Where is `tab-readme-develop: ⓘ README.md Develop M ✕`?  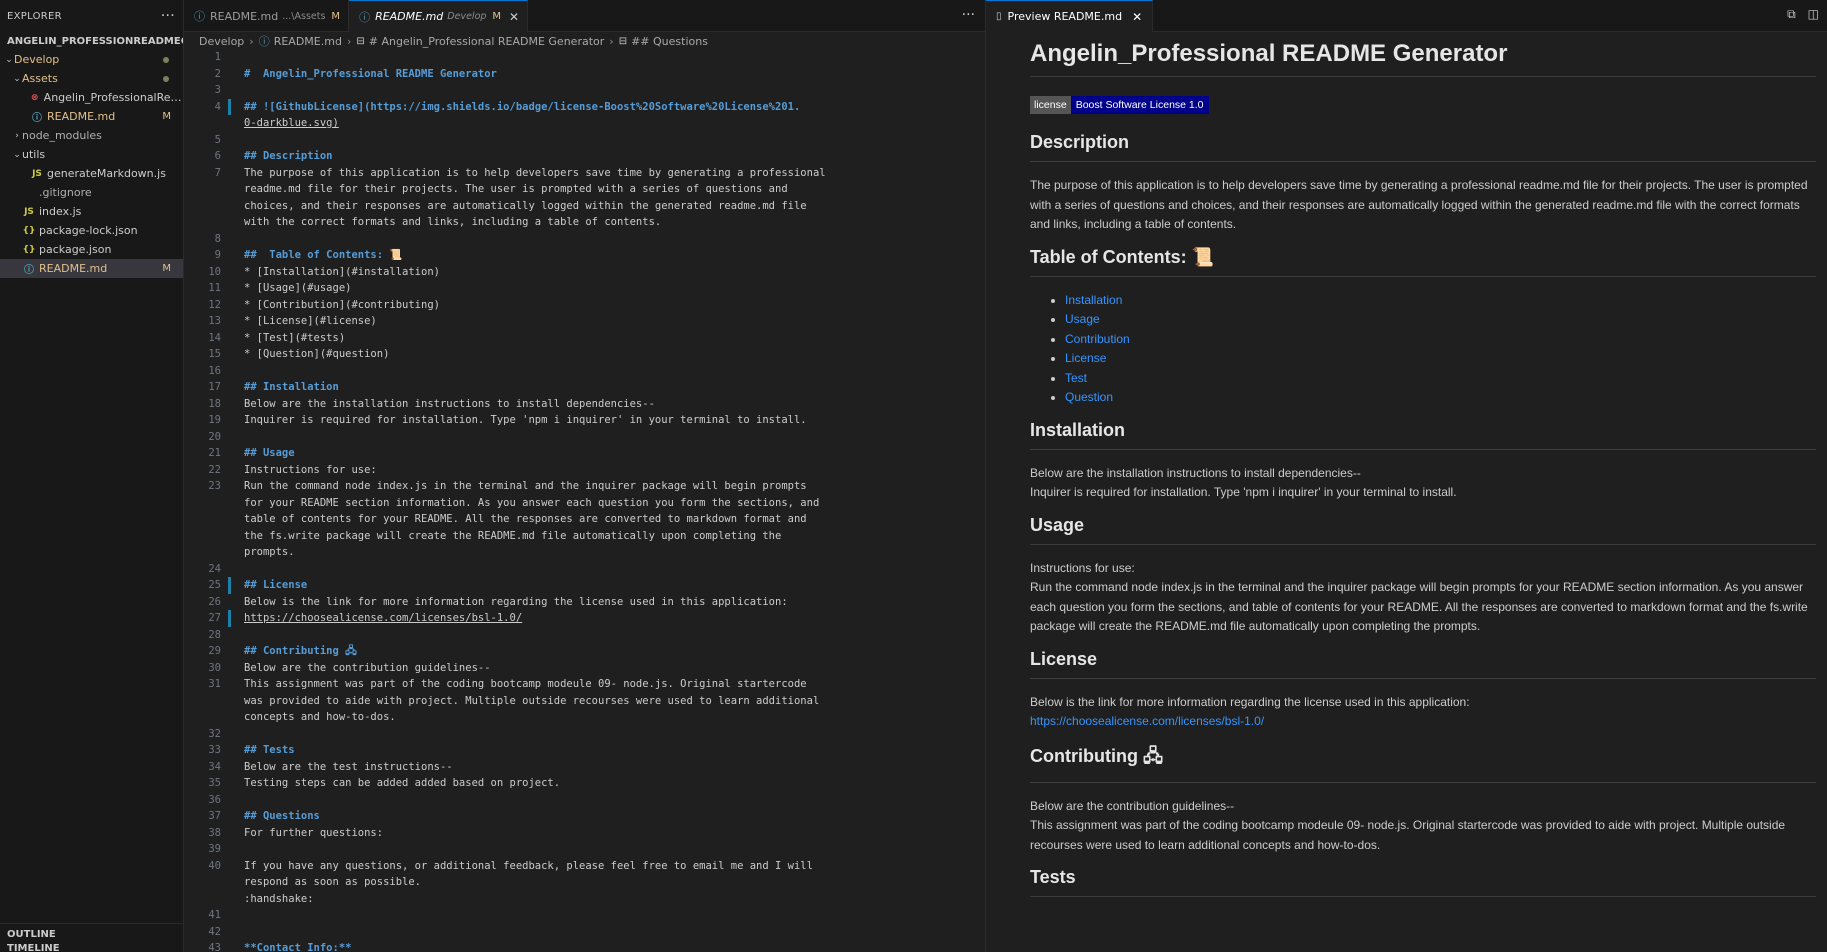
tab-readme-develop: ⓘ README.md Develop M ✕ is located at coordinates (439, 16).